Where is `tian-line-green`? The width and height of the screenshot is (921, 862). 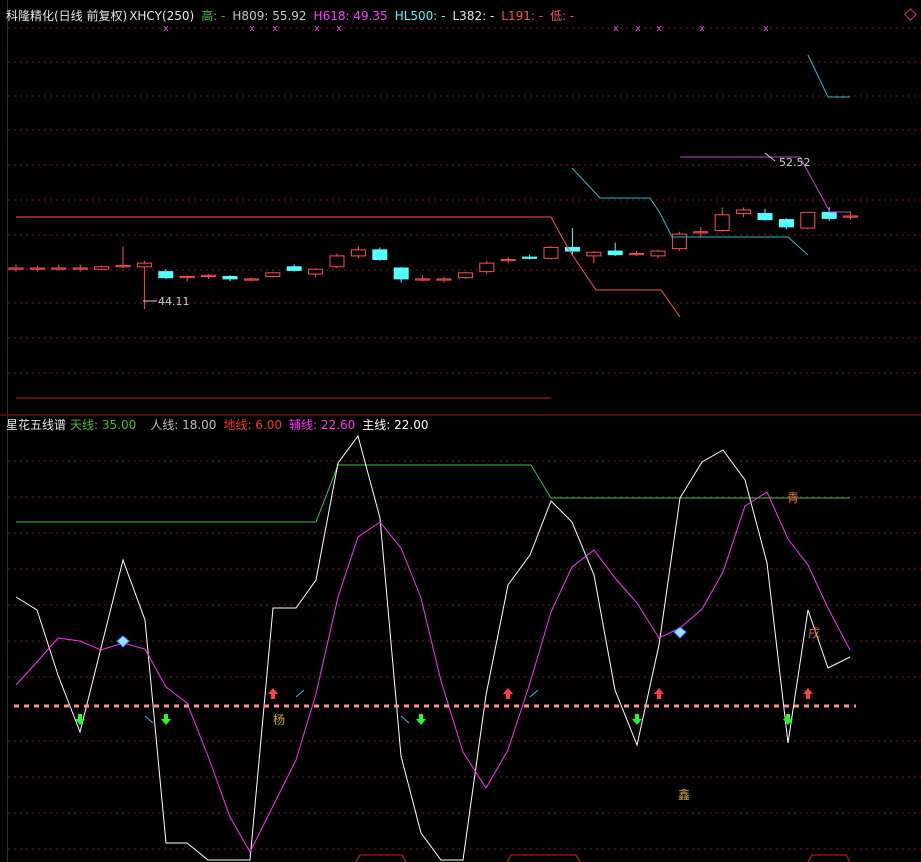
tian-line-green is located at coordinates (433, 493).